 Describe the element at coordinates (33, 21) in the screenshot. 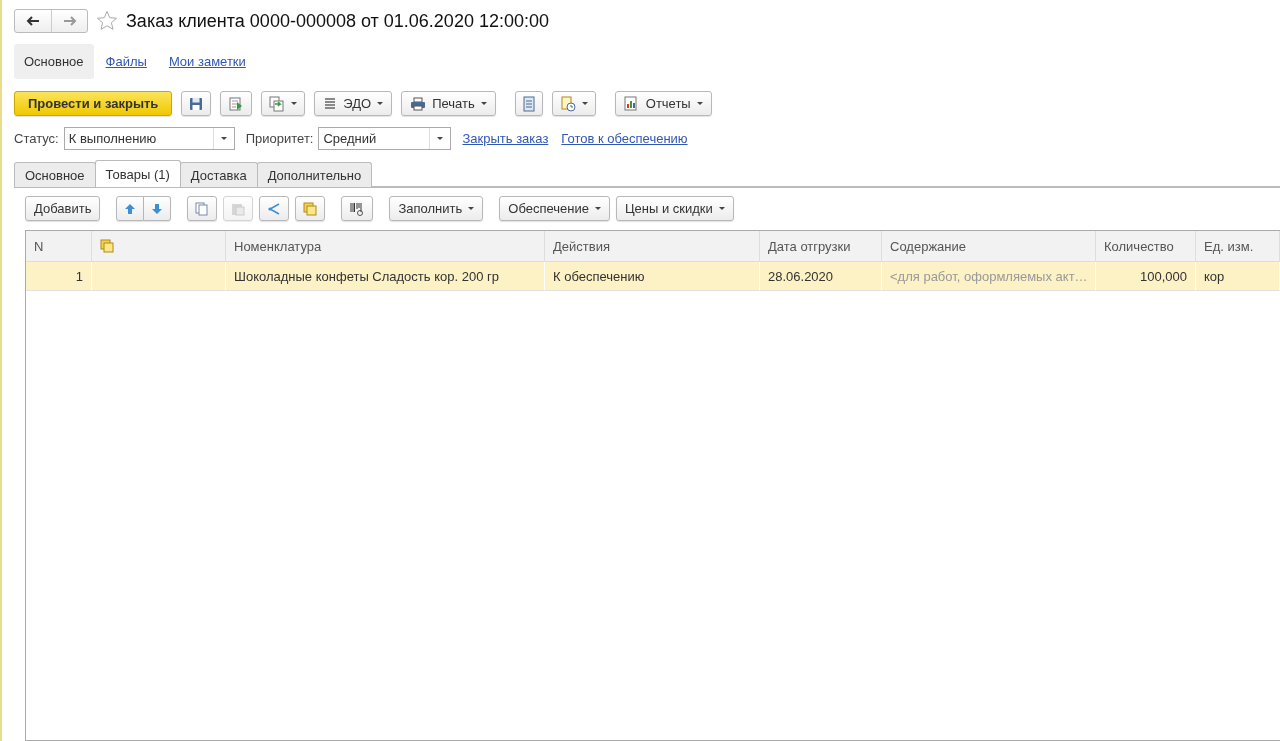

I see `back-arrow-icon` at that location.